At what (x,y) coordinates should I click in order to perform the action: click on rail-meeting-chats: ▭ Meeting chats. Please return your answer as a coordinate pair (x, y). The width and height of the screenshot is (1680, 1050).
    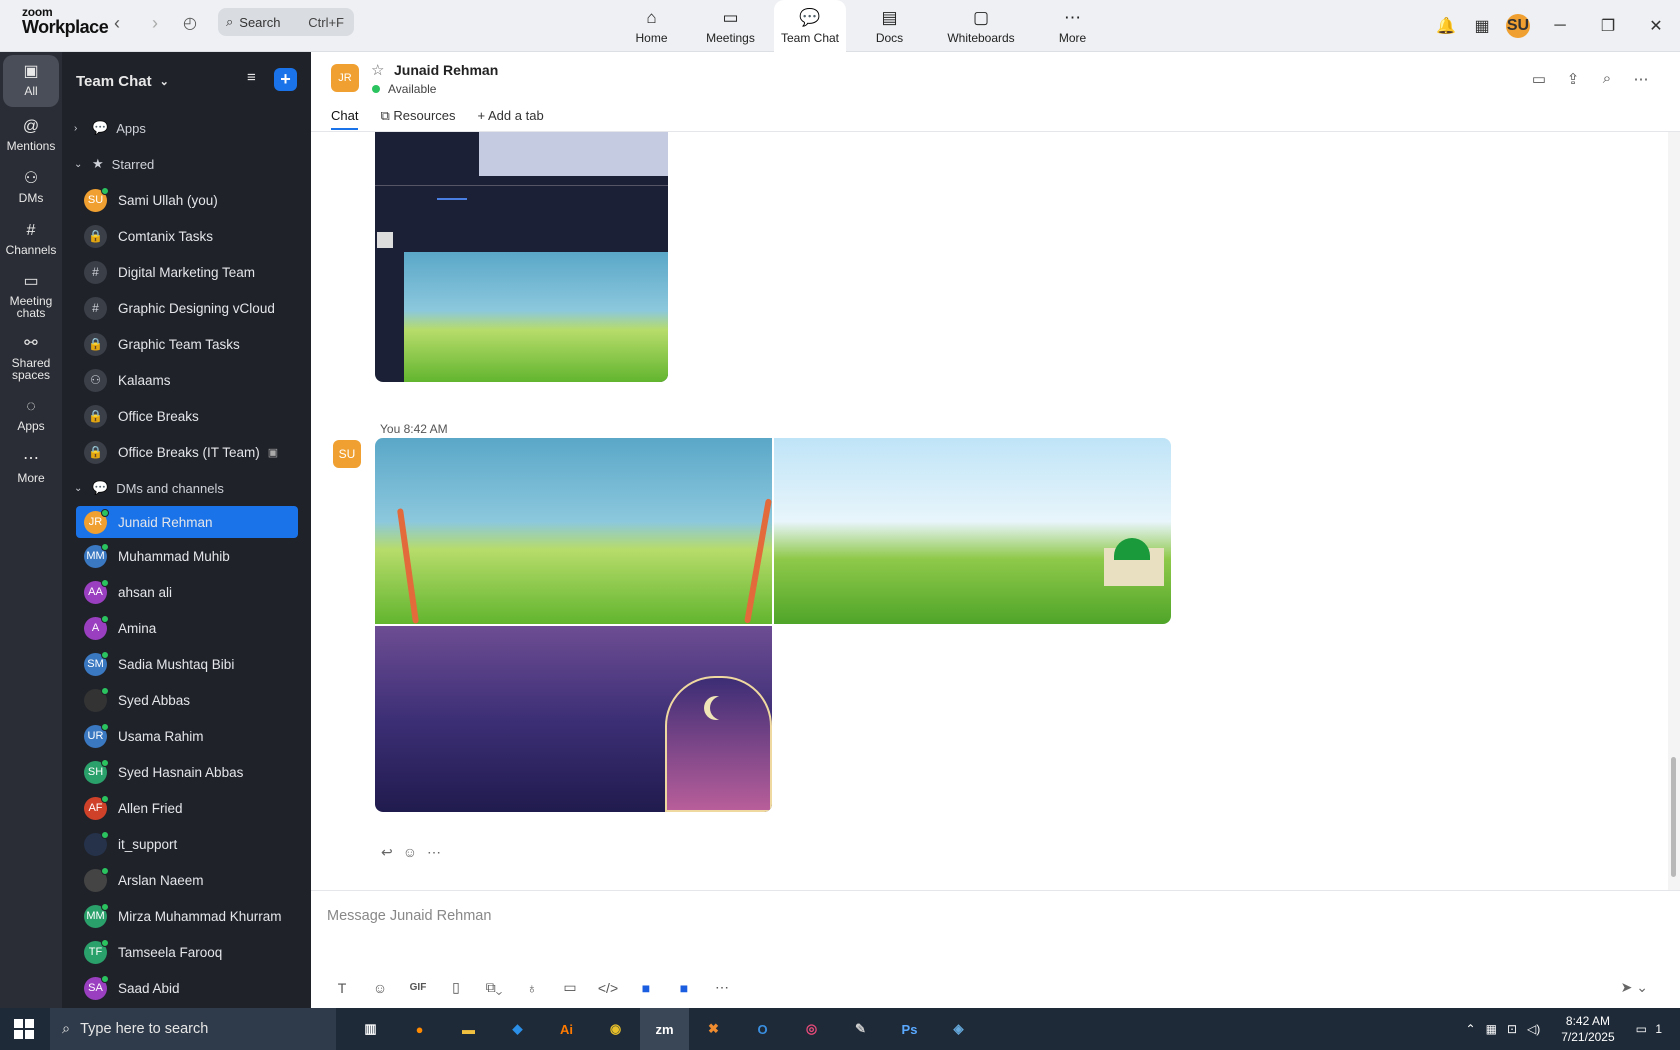
    Looking at the image, I should click on (31, 297).